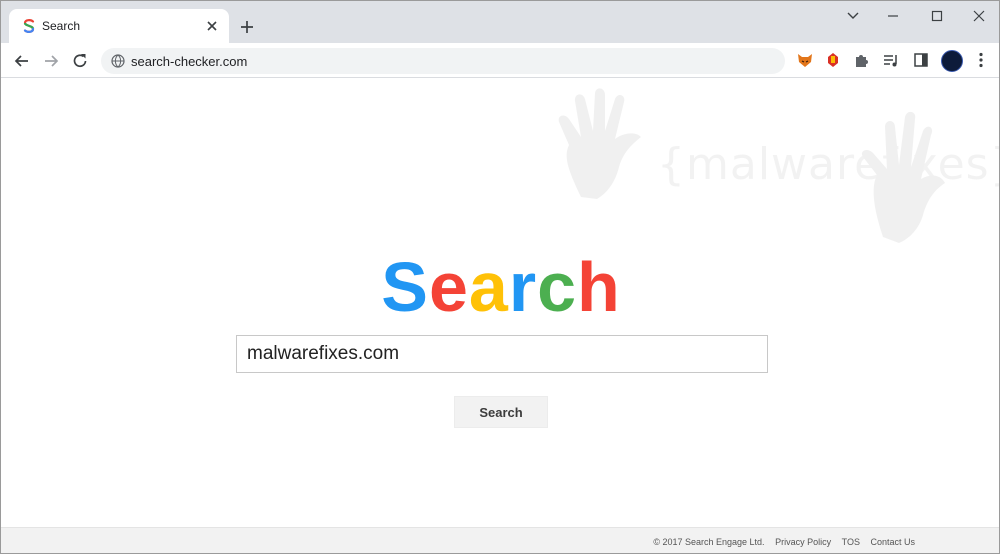 The height and width of the screenshot is (554, 1000). Describe the element at coordinates (937, 16) in the screenshot. I see `maximize-icon` at that location.